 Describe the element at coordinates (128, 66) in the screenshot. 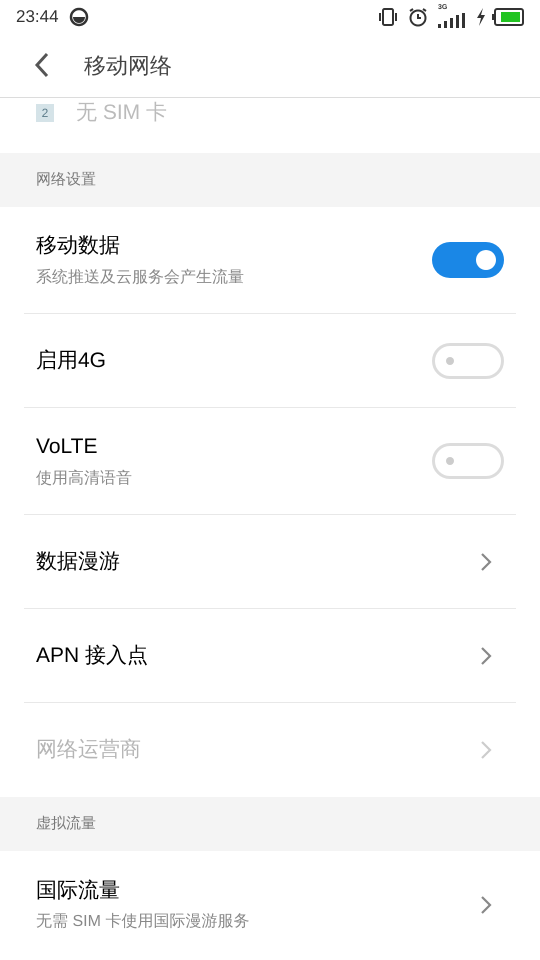

I see `page-title: 移动网络` at that location.